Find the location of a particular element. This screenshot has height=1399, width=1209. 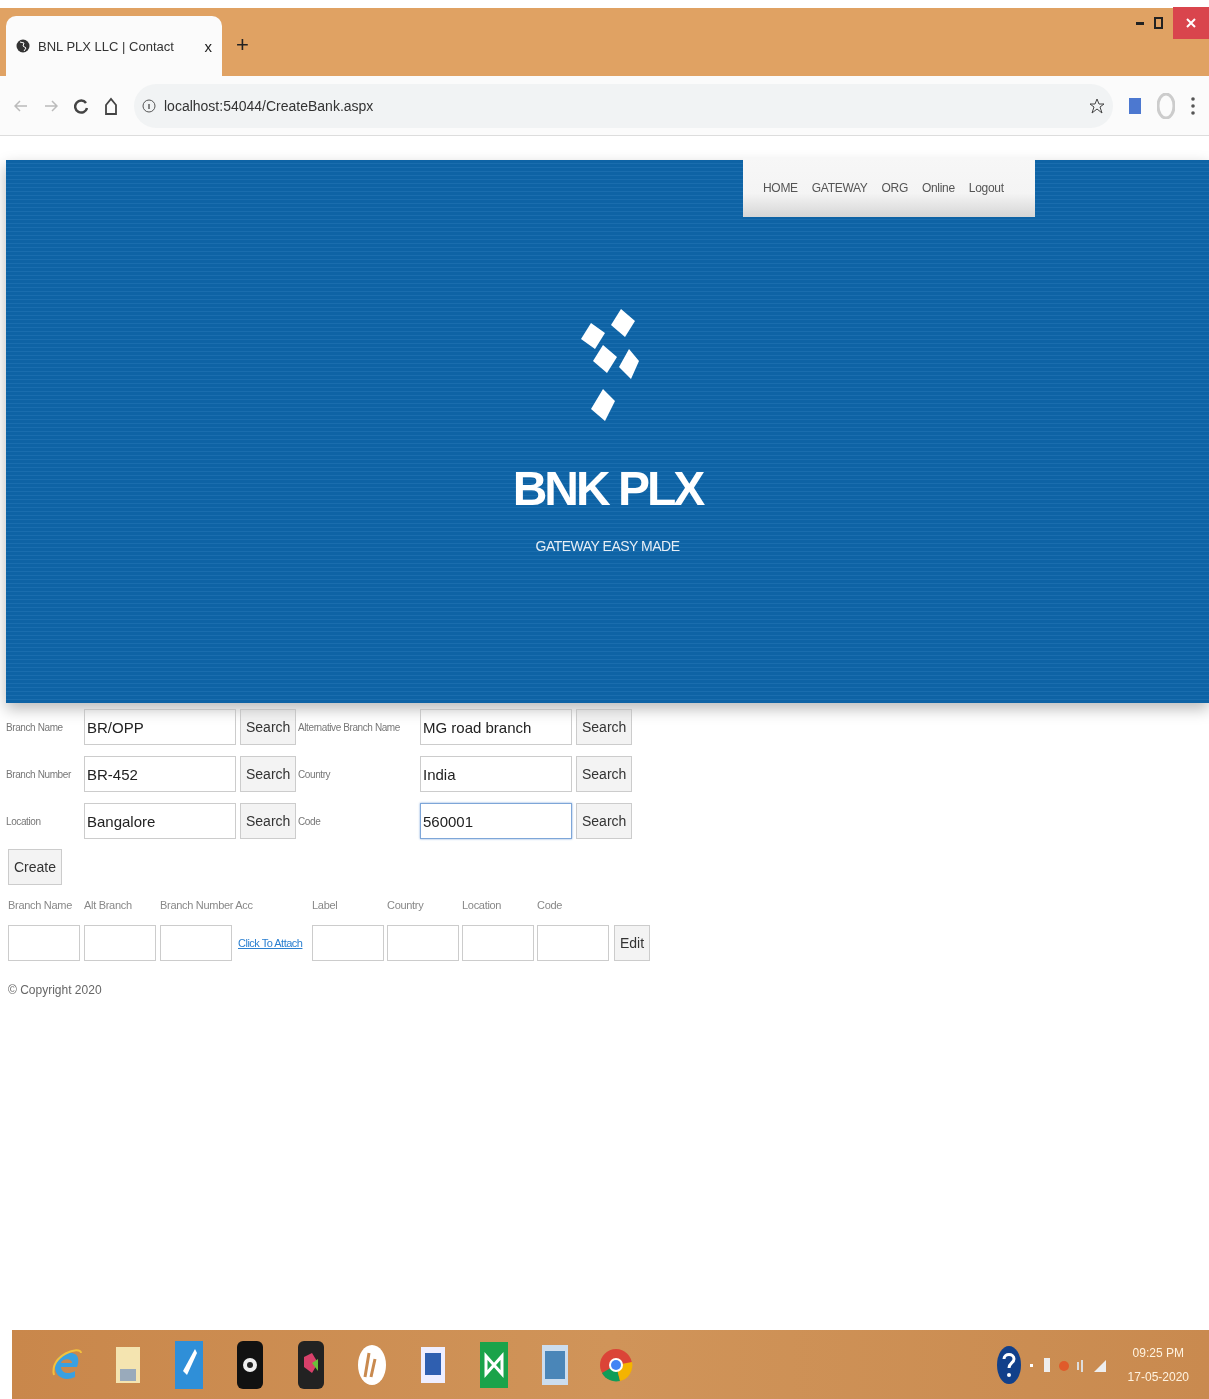

column-header: Label is located at coordinates (325, 905).